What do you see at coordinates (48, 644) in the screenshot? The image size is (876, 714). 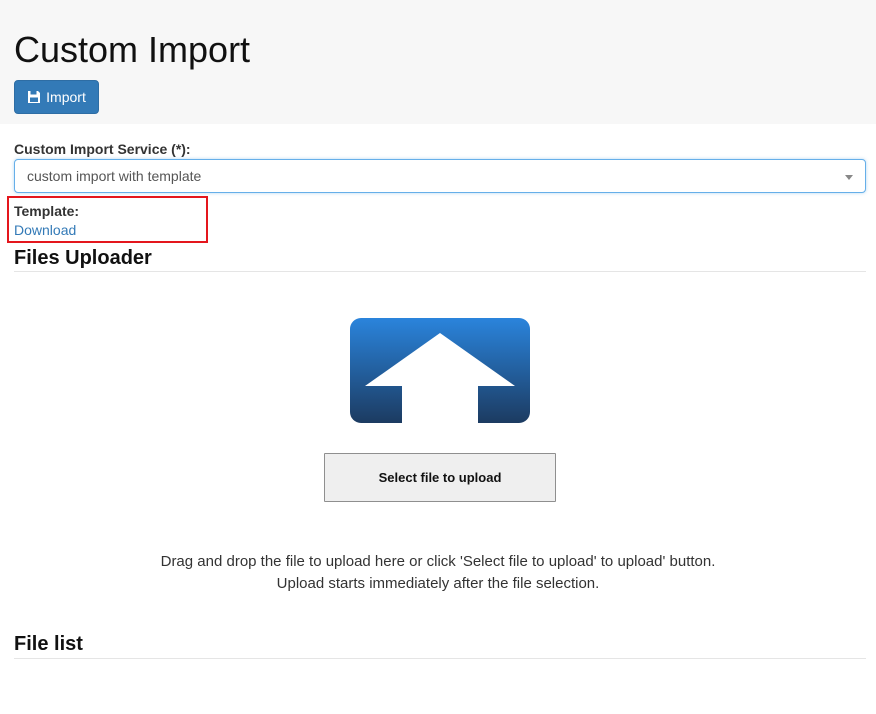 I see `file-list-title: File list` at bounding box center [48, 644].